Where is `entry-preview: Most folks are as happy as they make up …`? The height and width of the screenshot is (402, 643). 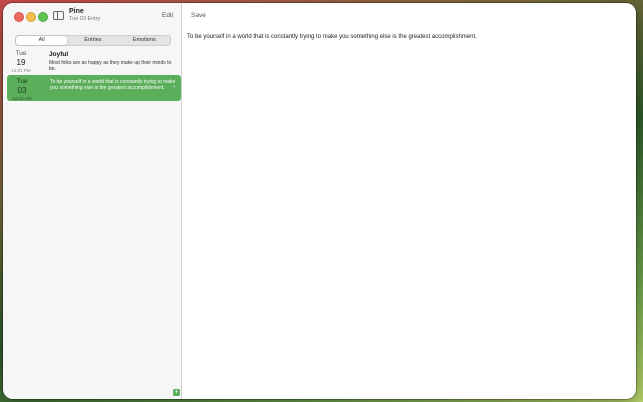 entry-preview: Most folks are as happy as they make up … is located at coordinates (110, 66).